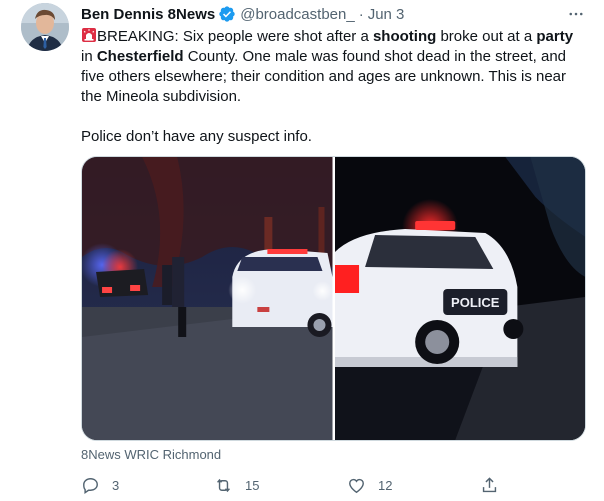 This screenshot has width=604, height=501. I want to click on reply-count: 3, so click(116, 485).